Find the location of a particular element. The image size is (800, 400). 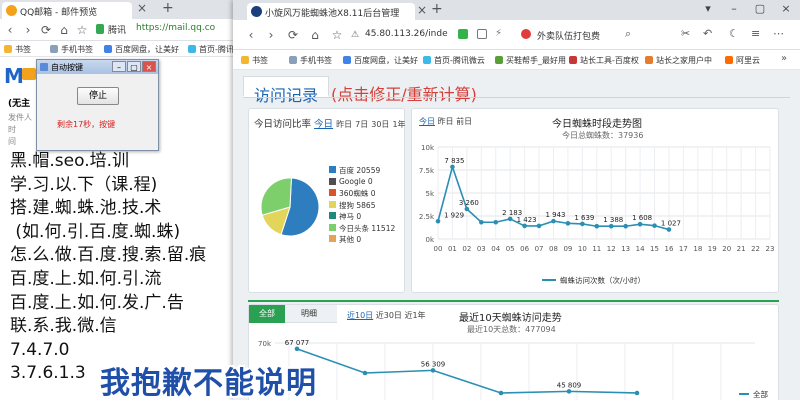

close-button: × is located at coordinates (149, 66).